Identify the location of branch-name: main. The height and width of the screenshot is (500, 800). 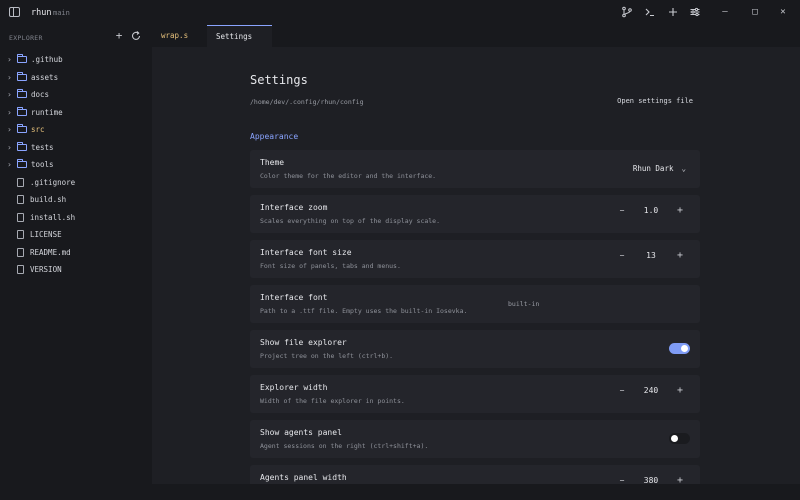
(61, 13).